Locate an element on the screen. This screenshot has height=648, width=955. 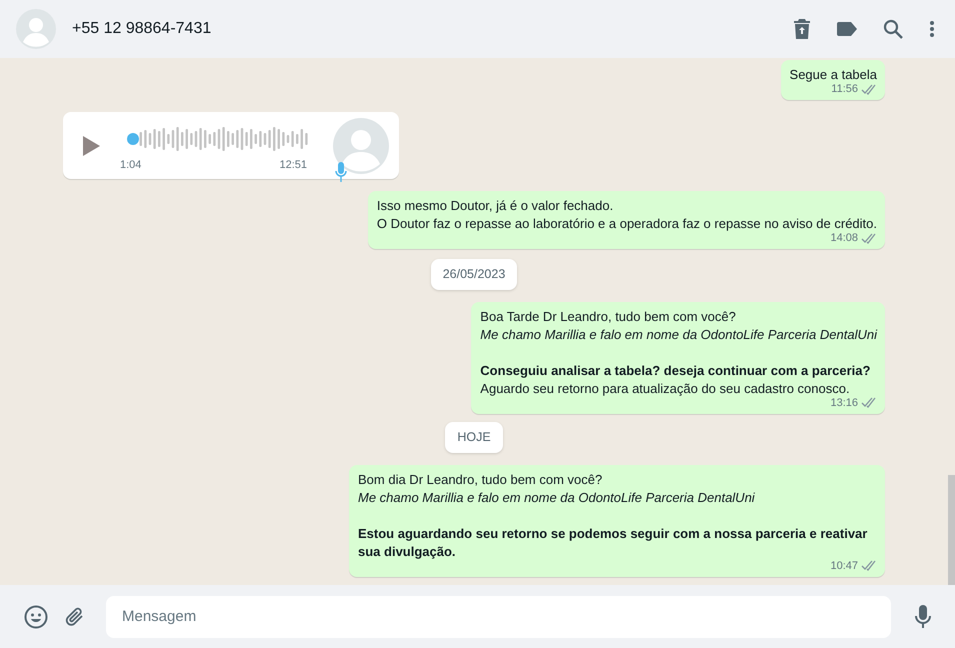
message-text: Isso mesmo Doutor, já é o valor fechado. O Doutor faz o repasse ao laboratório e a operadora faz o repasse no aviso de crédito. is located at coordinates (626, 215).